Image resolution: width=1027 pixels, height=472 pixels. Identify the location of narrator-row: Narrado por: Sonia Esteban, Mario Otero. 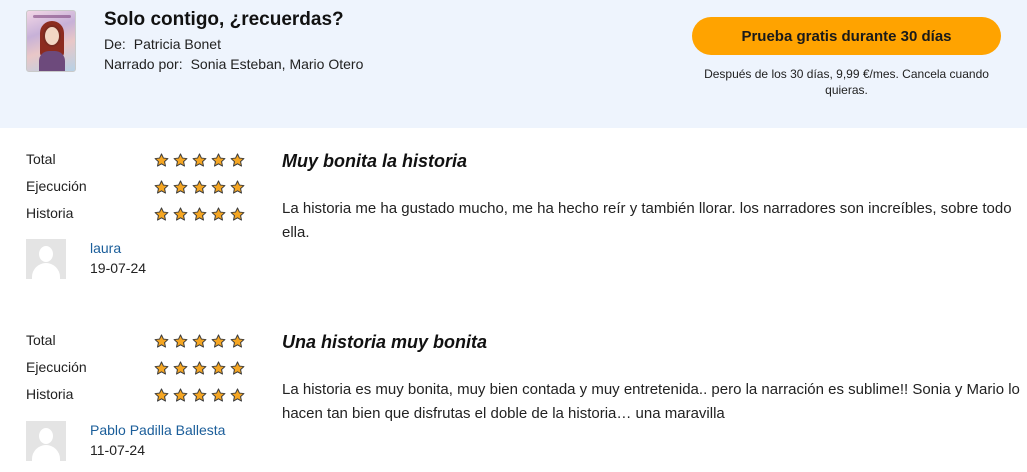
(233, 64).